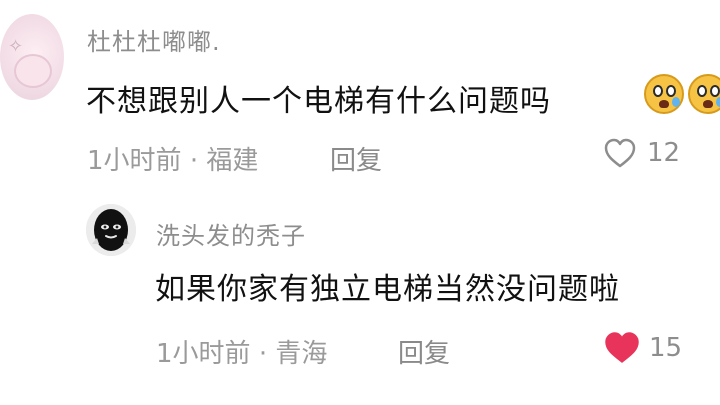 The height and width of the screenshot is (405, 720). Describe the element at coordinates (643, 348) in the screenshot. I see `like-button: 15` at that location.